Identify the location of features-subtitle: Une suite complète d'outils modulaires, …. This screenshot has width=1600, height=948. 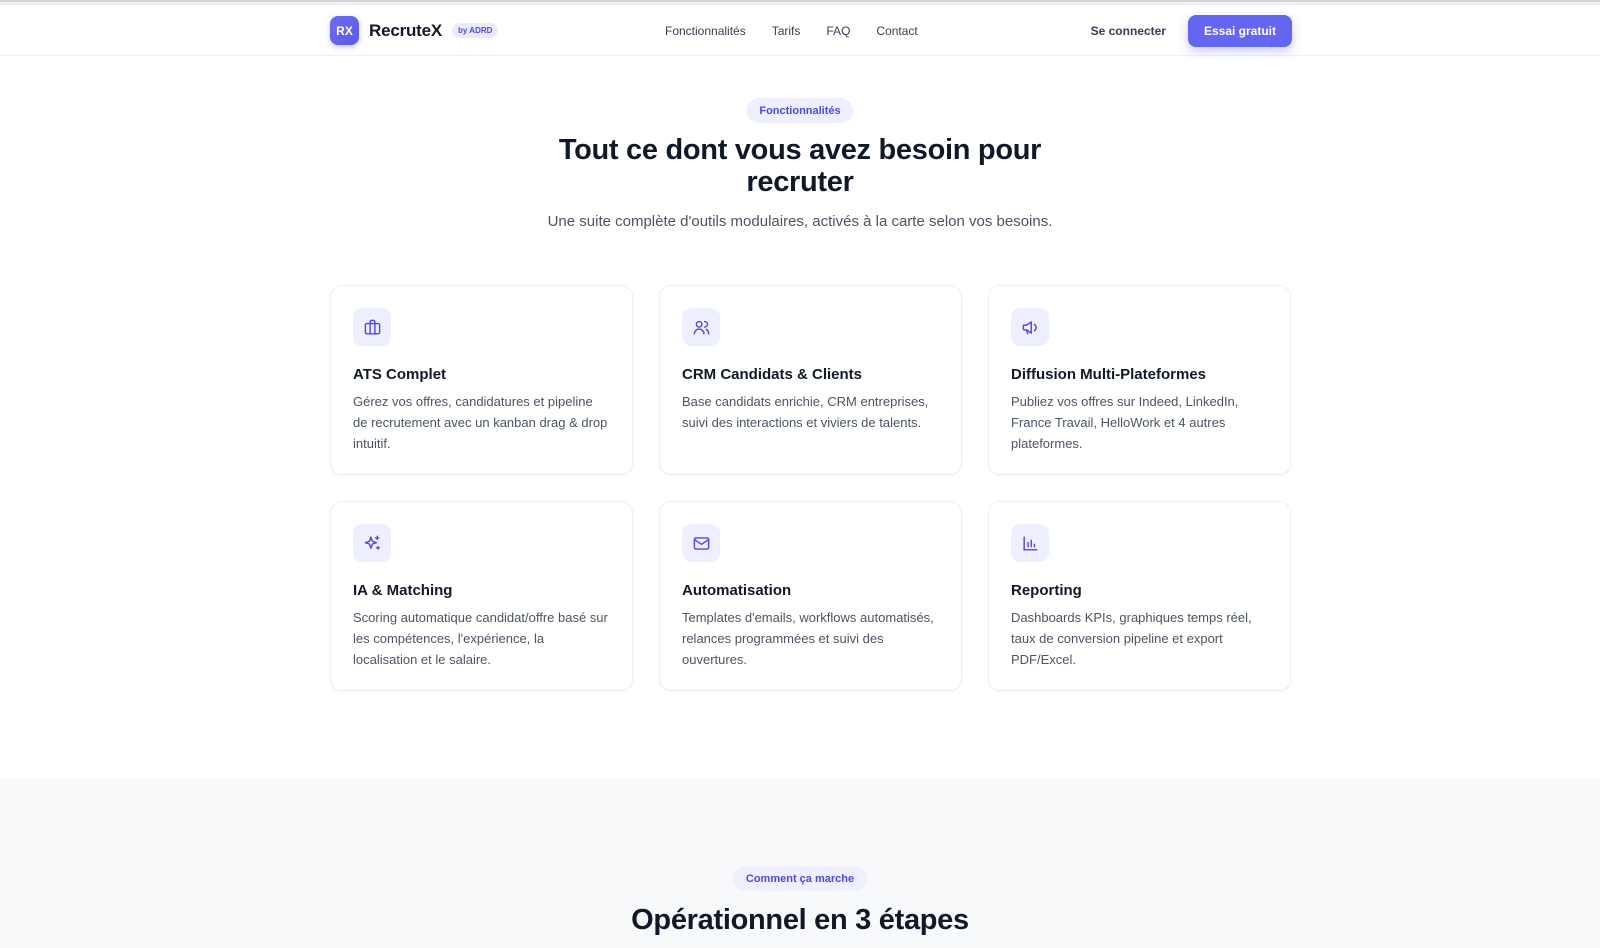
(800, 221).